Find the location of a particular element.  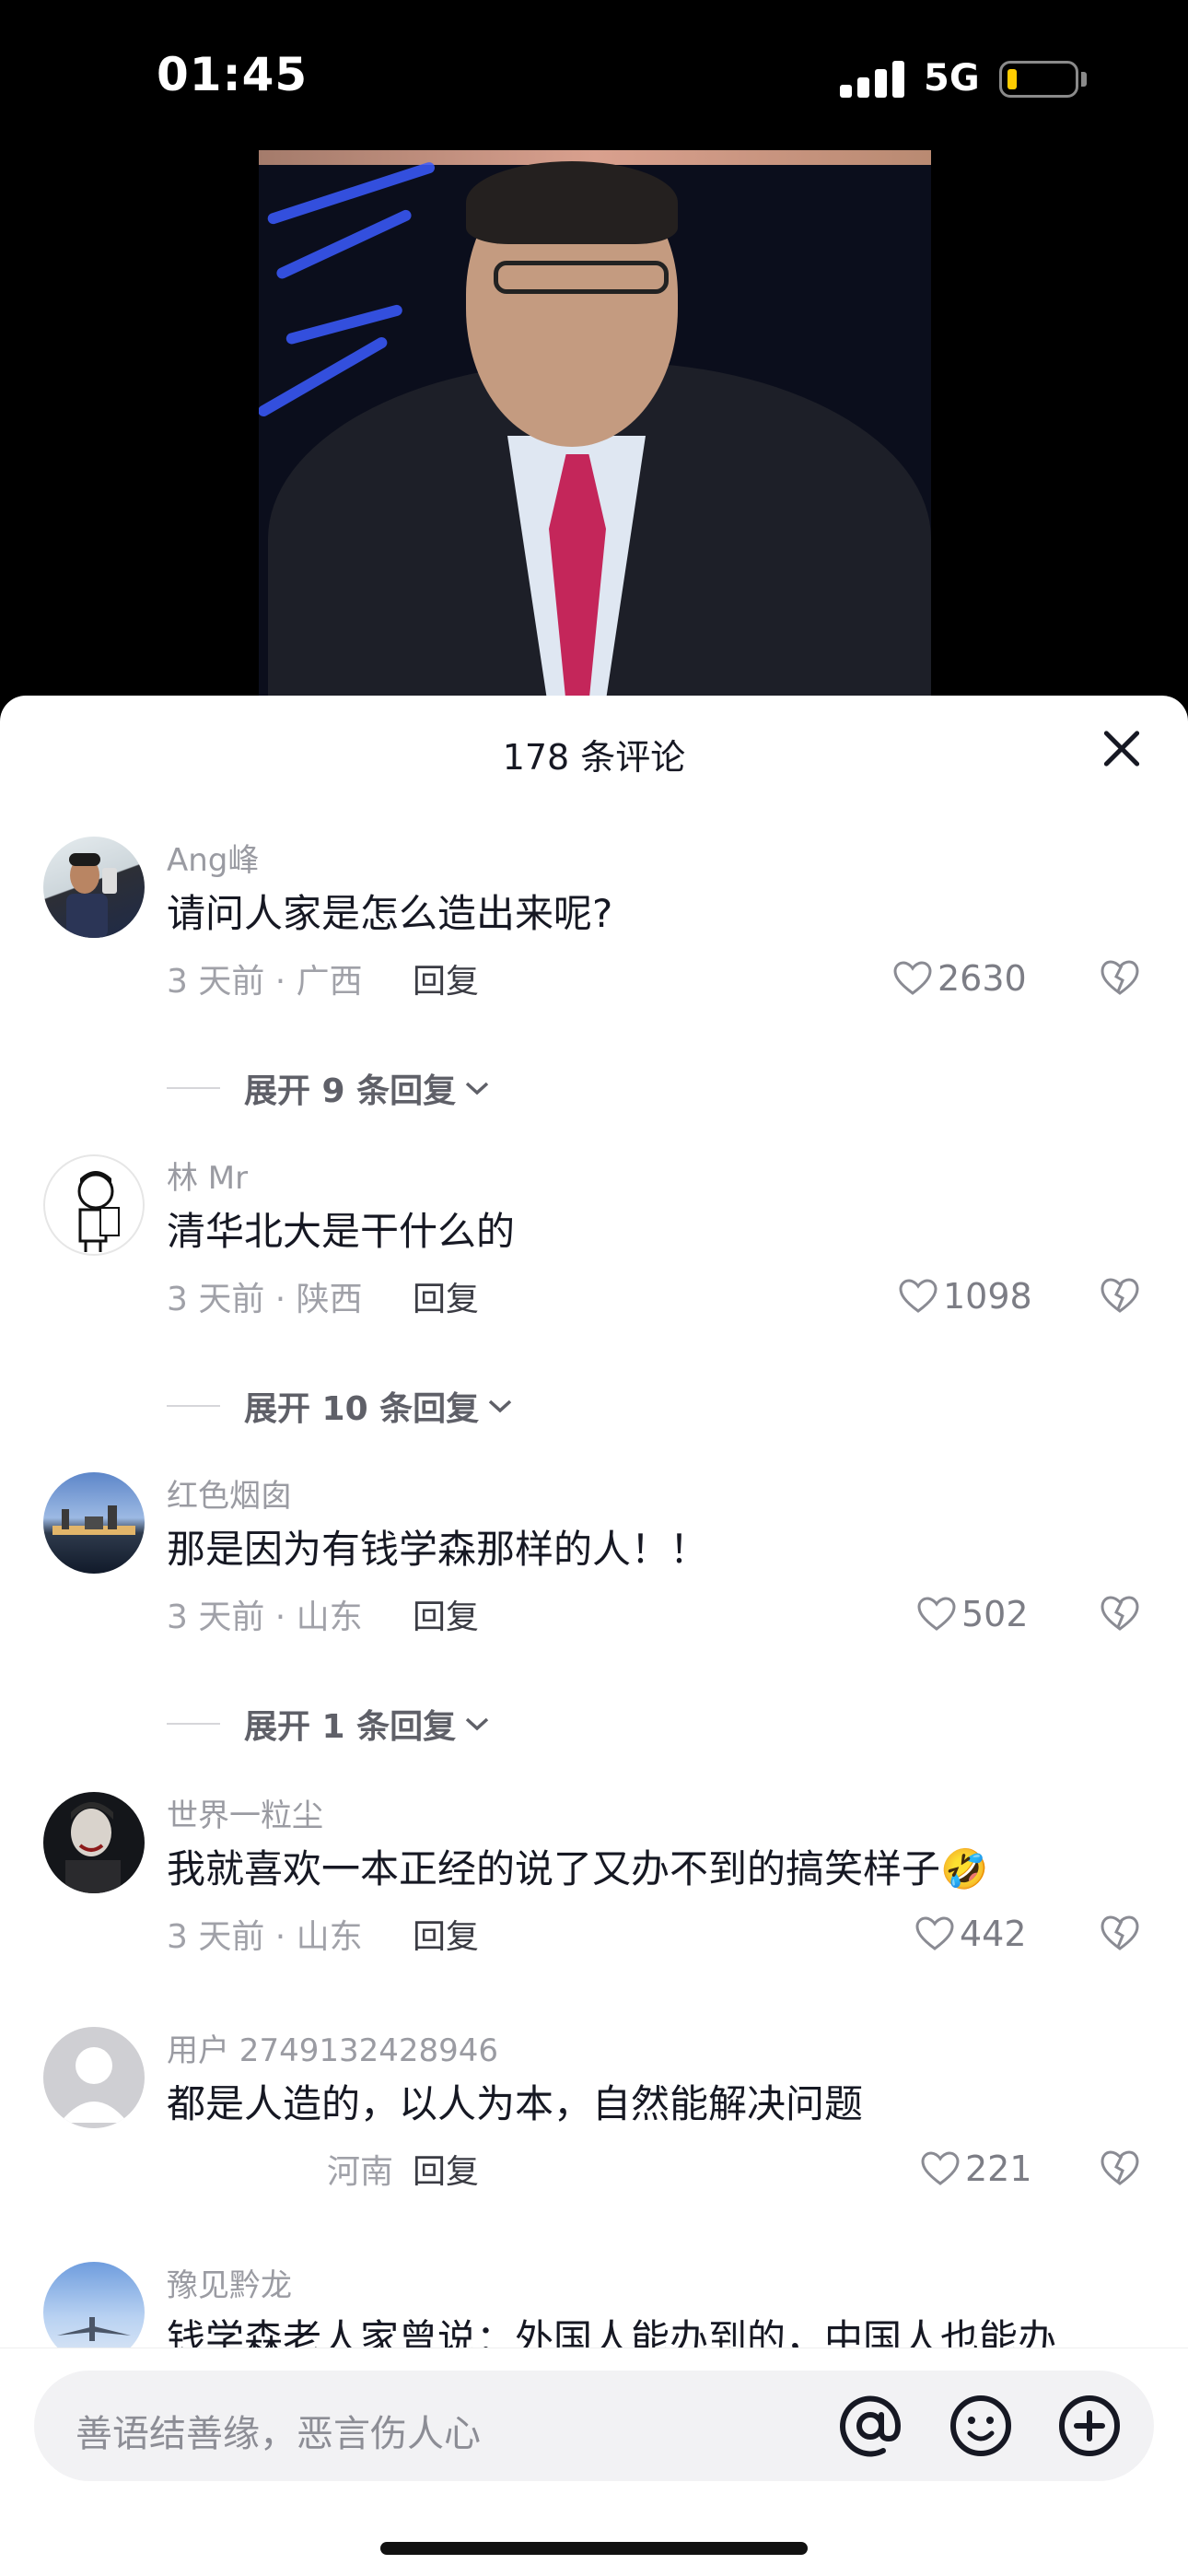

comment-meta: 3 天前 · 广西 is located at coordinates (265, 982).